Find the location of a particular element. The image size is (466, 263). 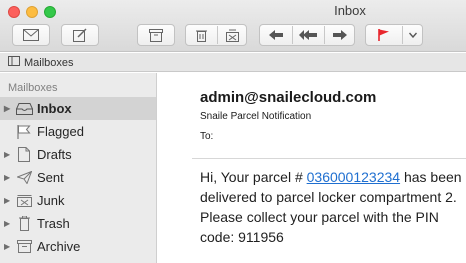

sidebar-item-label: Flagged is located at coordinates (60, 131).